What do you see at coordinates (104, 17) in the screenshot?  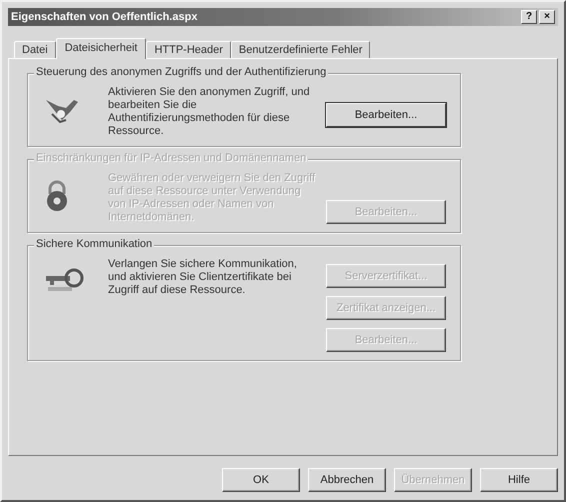 I see `window-title: Eigenschaften von Oeffentlich.aspx` at bounding box center [104, 17].